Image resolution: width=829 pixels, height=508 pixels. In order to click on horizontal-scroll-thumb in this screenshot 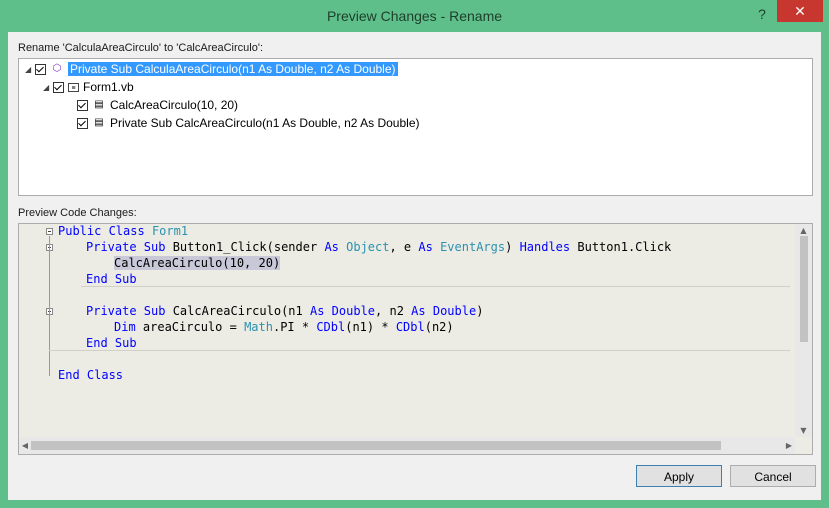, I will do `click(376, 445)`.